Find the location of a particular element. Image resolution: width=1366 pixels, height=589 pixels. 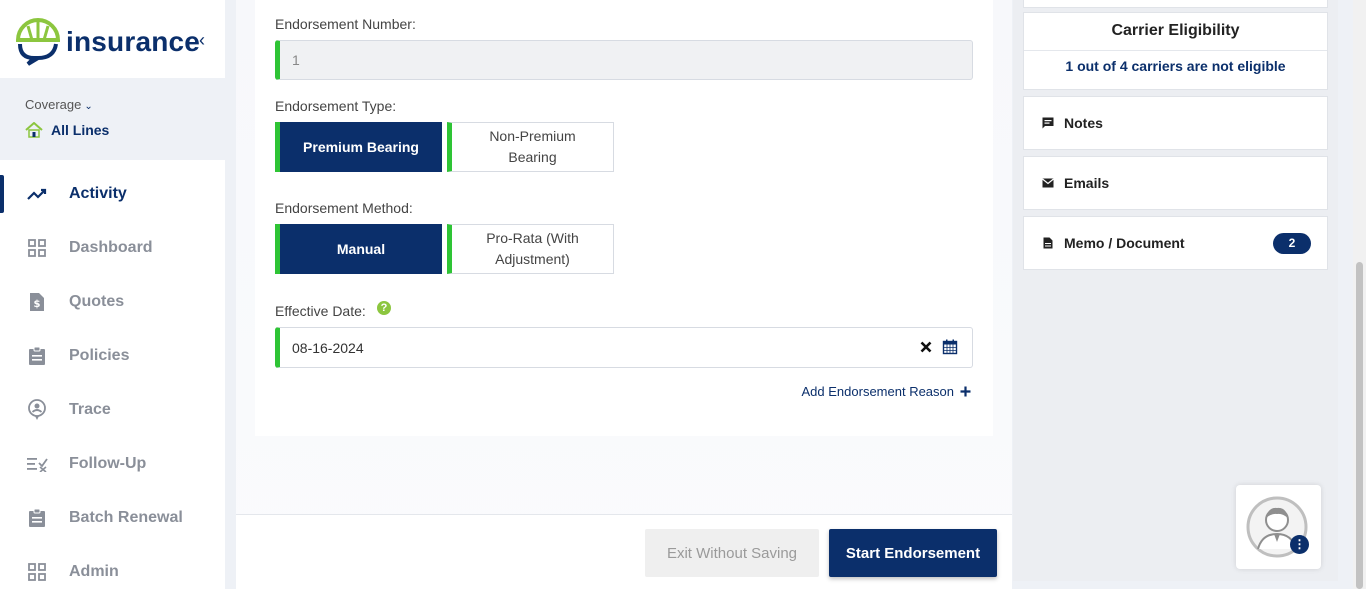

add-endorsement-reason-label: Add Endorsement Reason is located at coordinates (877, 391).